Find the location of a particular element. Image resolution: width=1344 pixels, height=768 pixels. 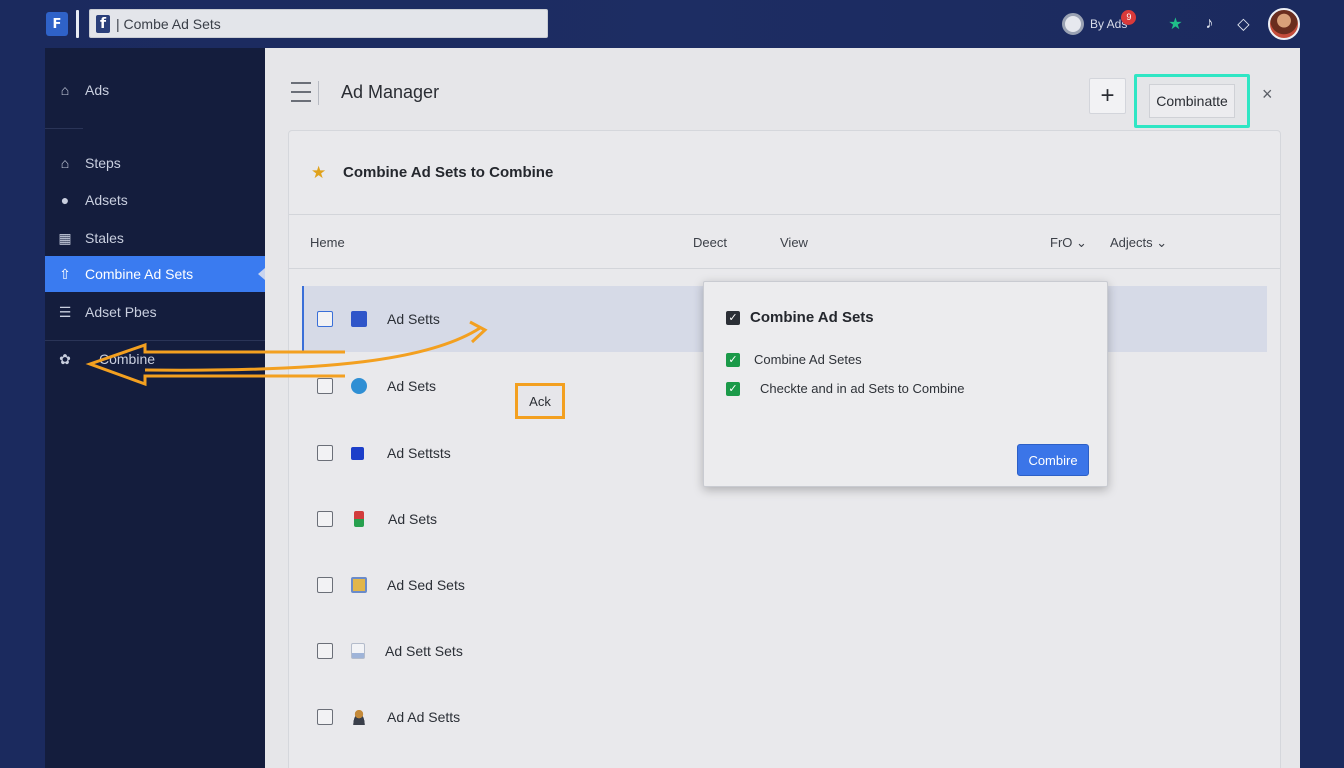

ask-callout-highlight: Ack is located at coordinates (540, 401).